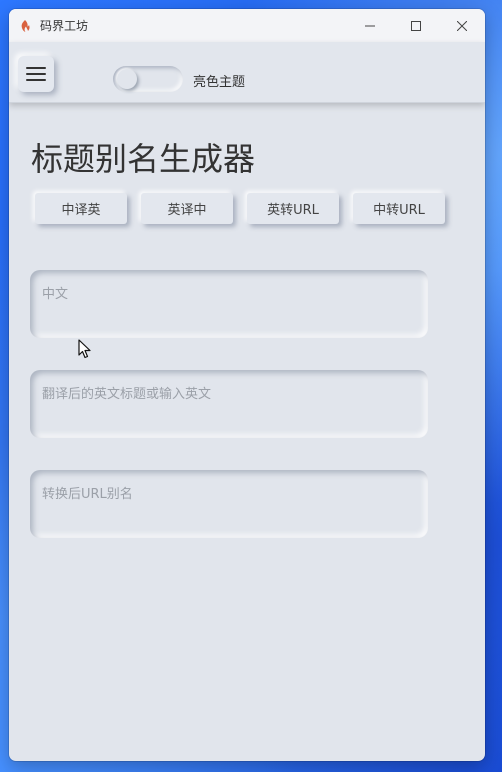 Image resolution: width=502 pixels, height=772 pixels. I want to click on flame-icon, so click(25, 26).